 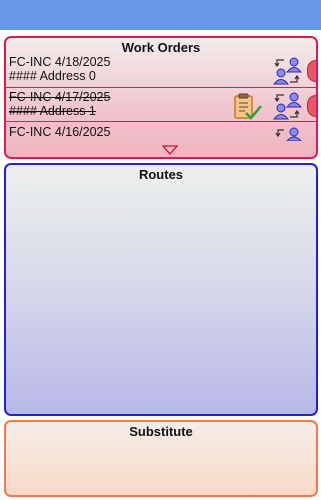 I want to click on work-order-title: FC-INC 4/18/2025, so click(x=60, y=62).